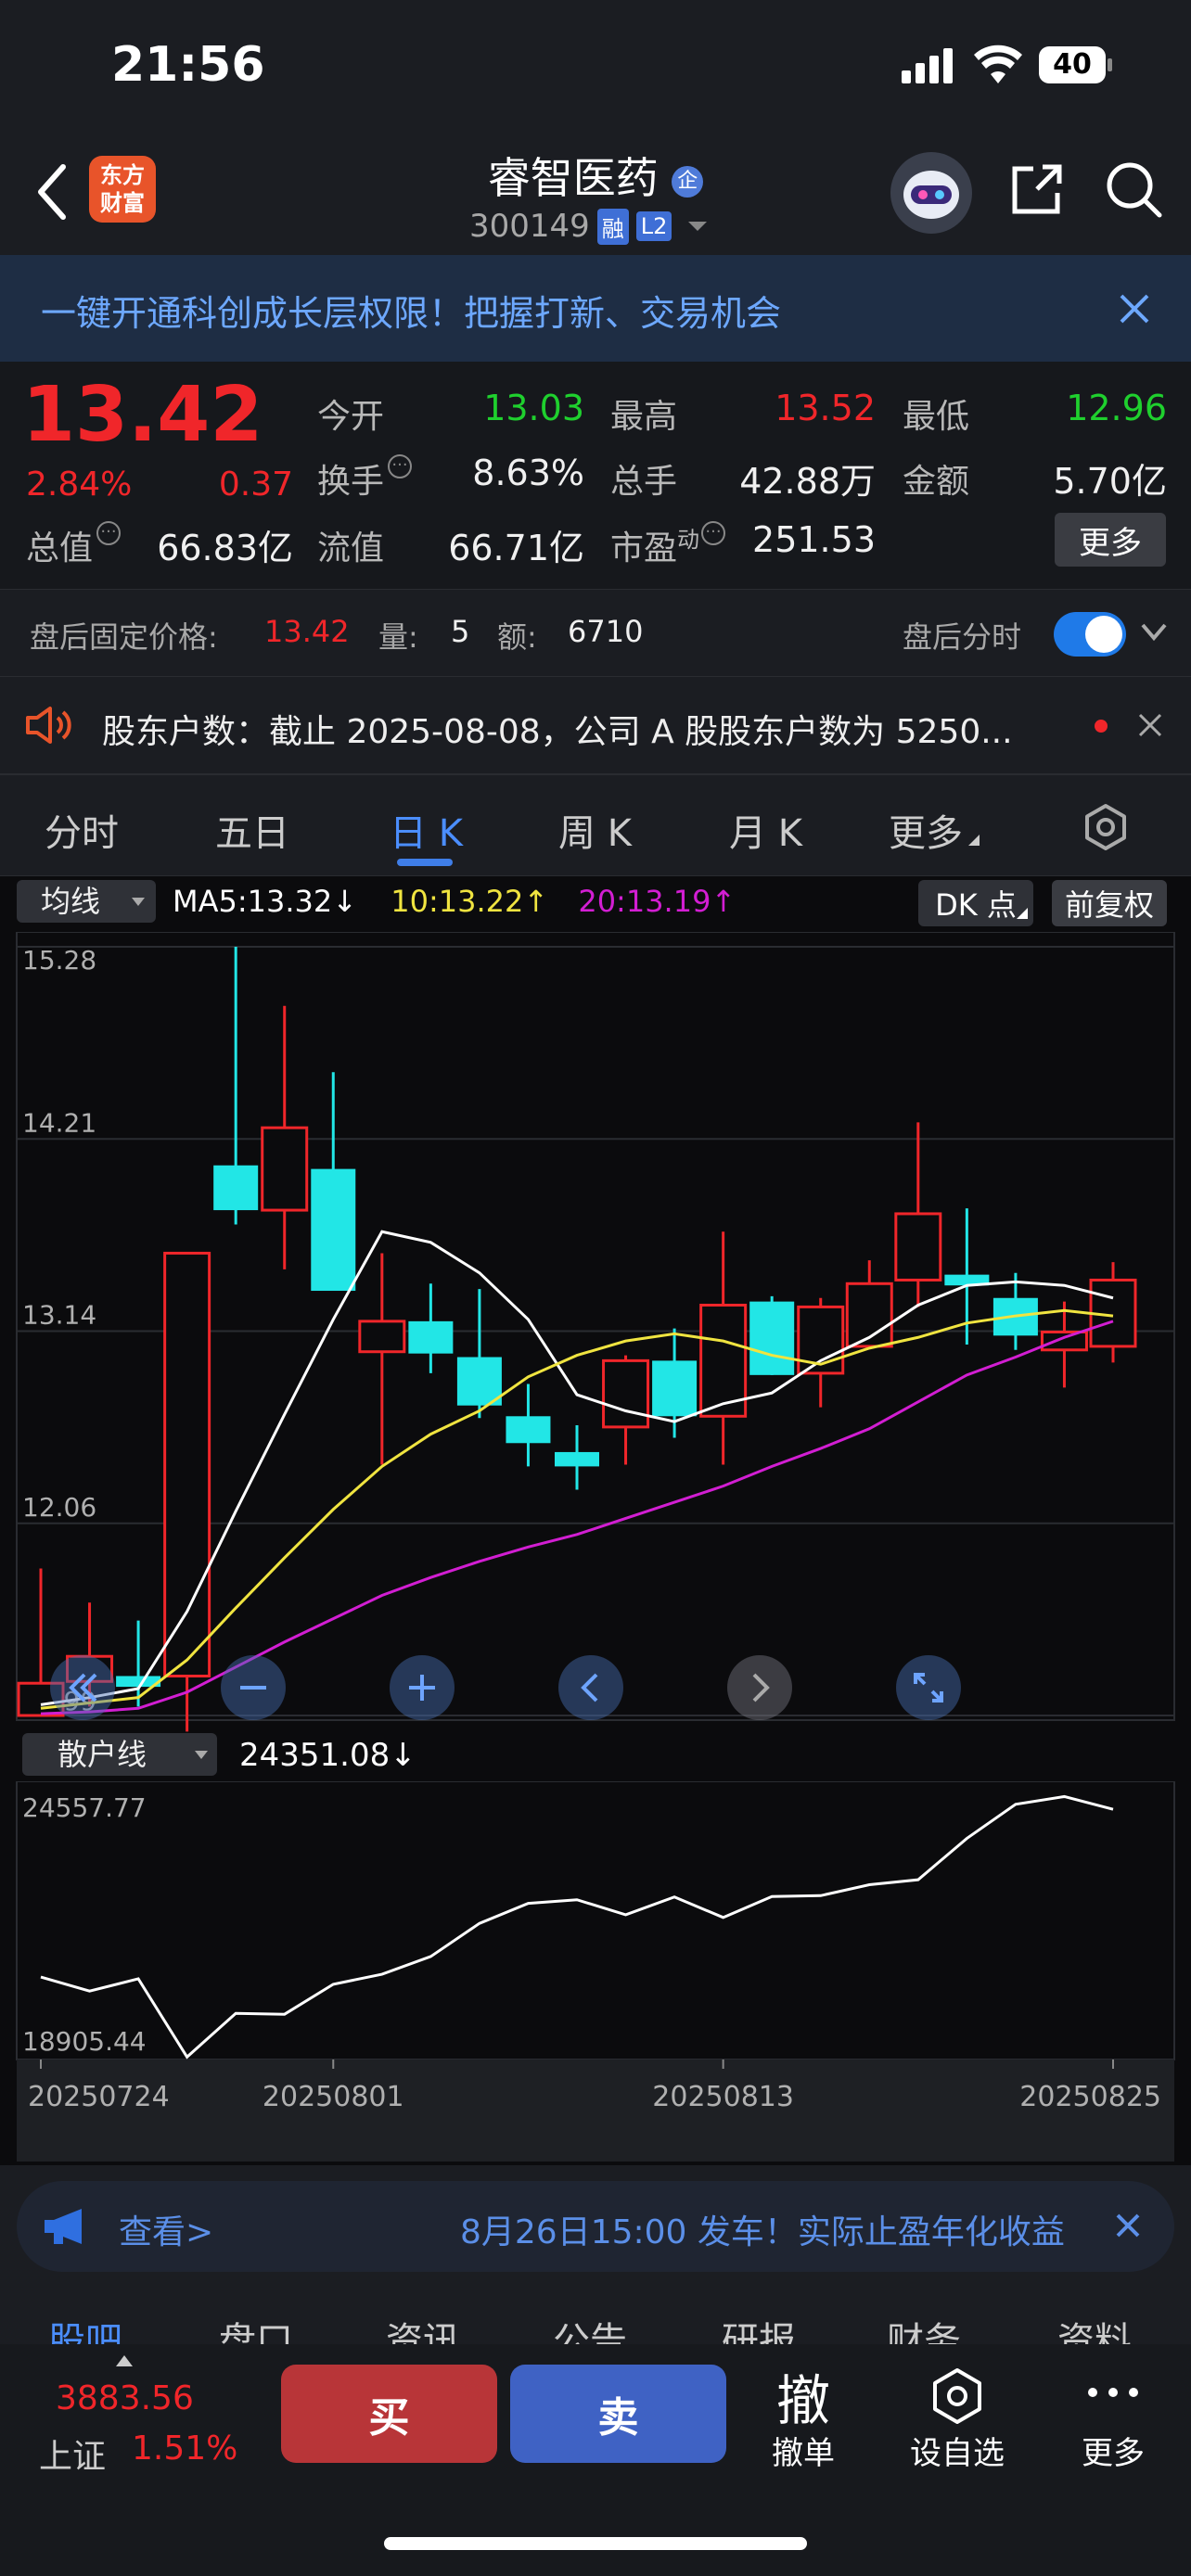 Image resolution: width=1191 pixels, height=2576 pixels. Describe the element at coordinates (723, 901) in the screenshot. I see `ma20-arrow: ↑` at that location.